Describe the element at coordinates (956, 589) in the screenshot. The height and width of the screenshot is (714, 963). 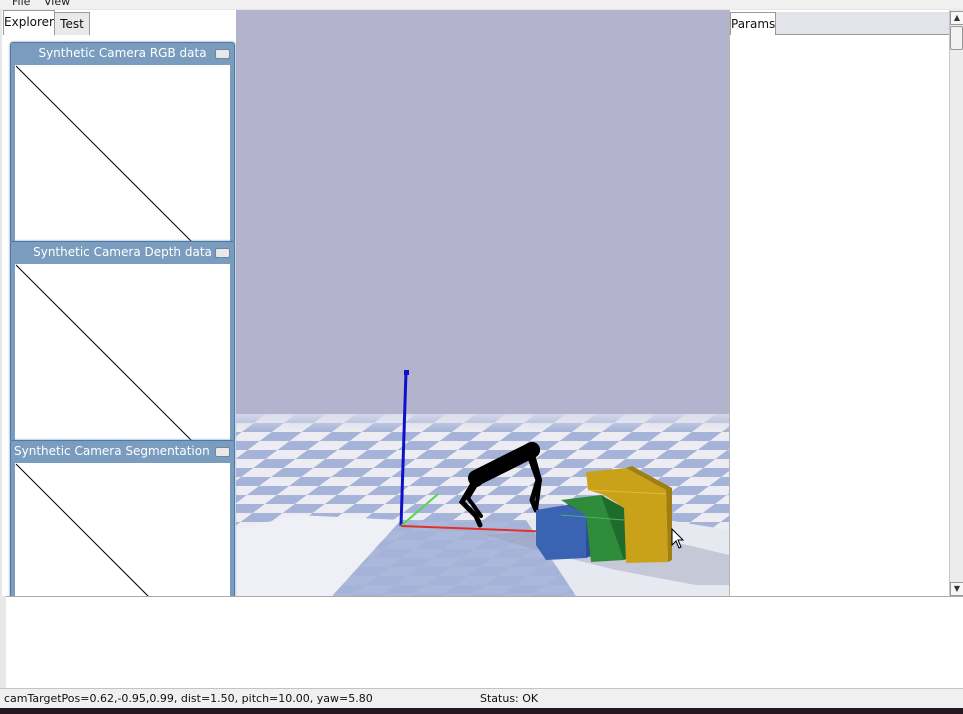
I see `scroll-down-icon: ▼` at that location.